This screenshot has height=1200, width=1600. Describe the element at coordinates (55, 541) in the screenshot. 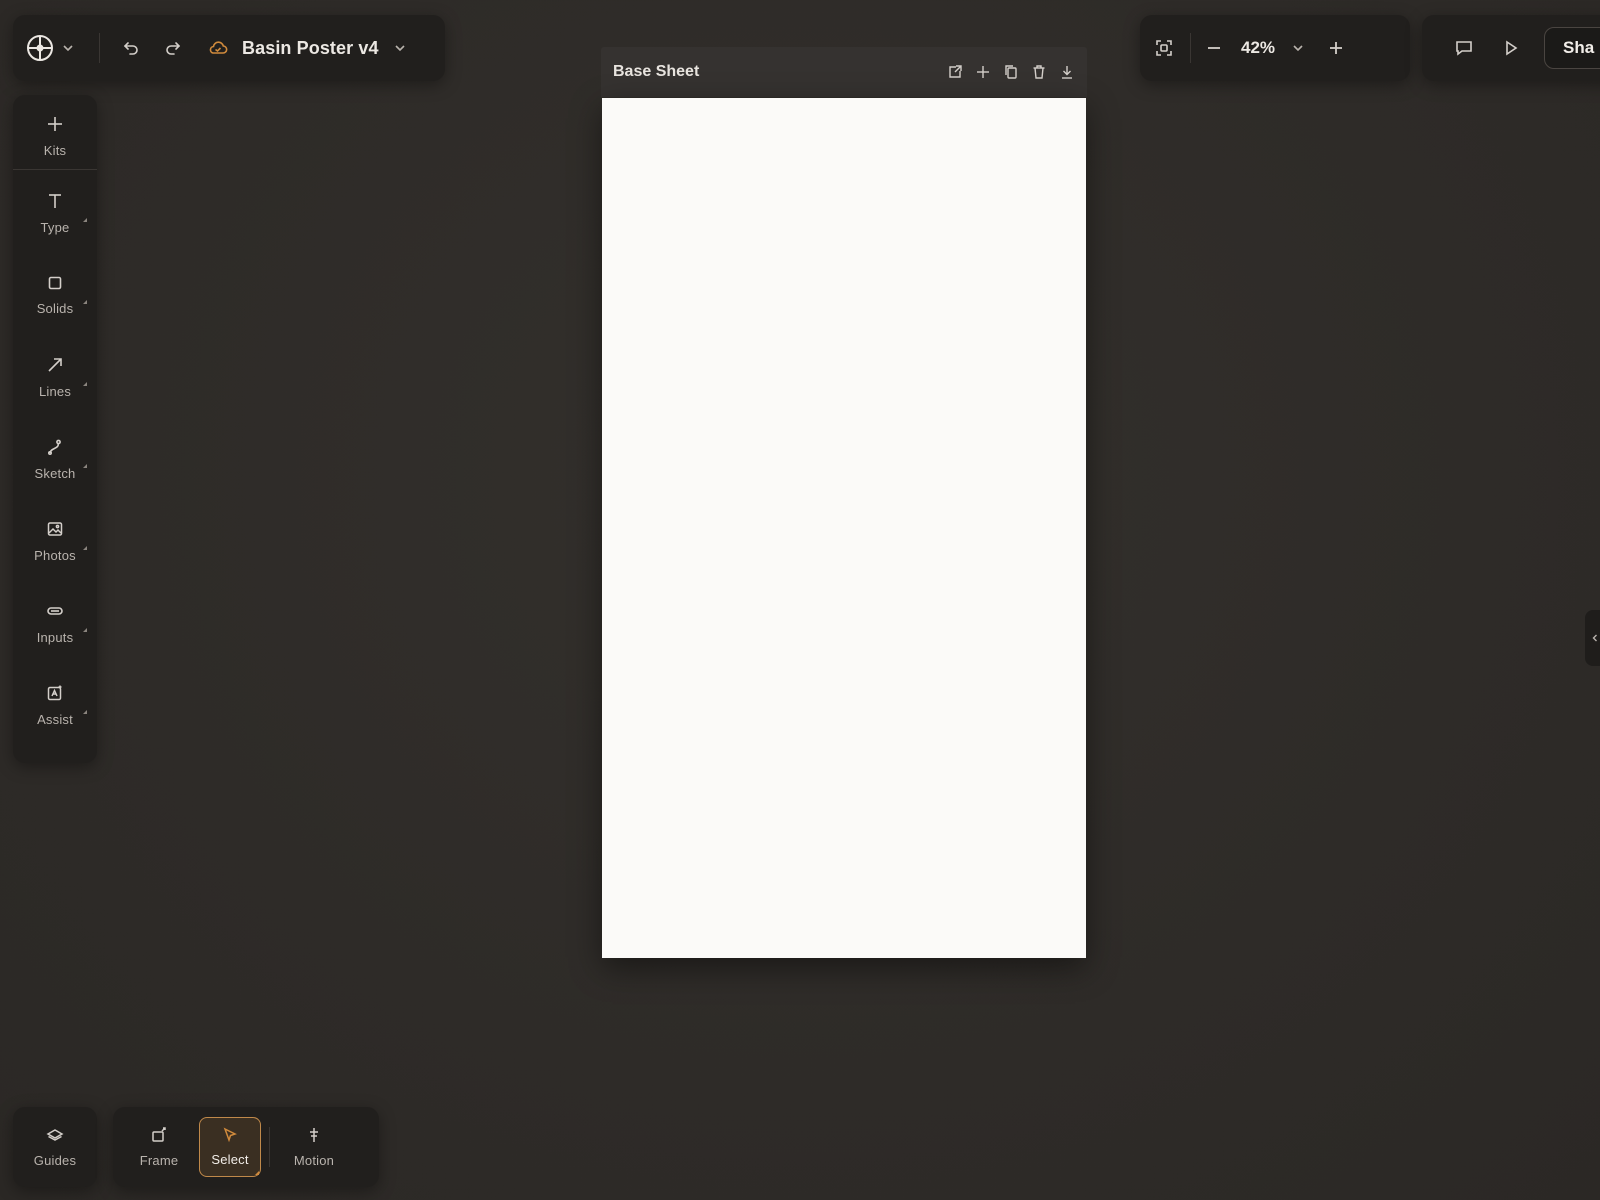

I see `tool-photos: Photos` at that location.